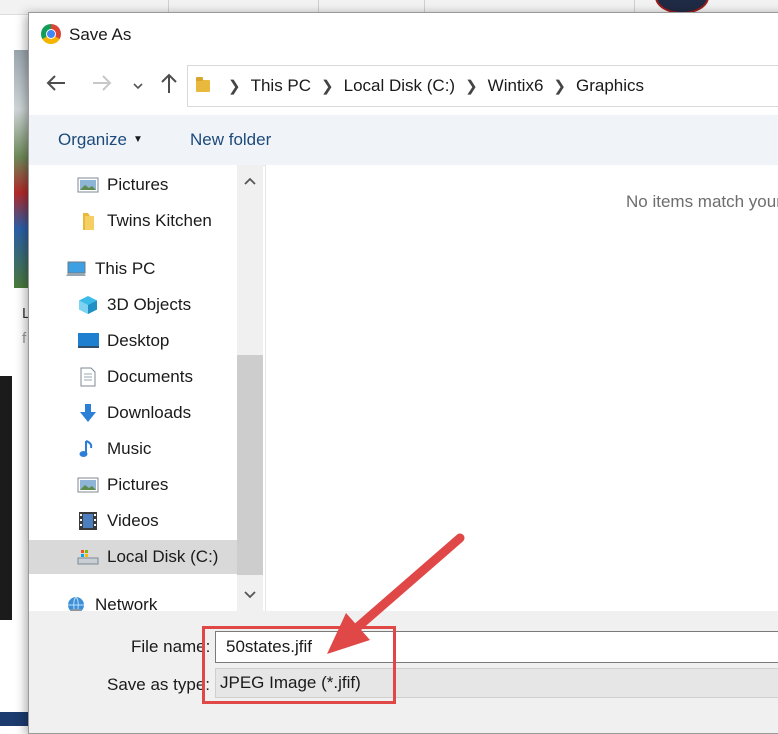  I want to click on videos-icon, so click(88, 521).